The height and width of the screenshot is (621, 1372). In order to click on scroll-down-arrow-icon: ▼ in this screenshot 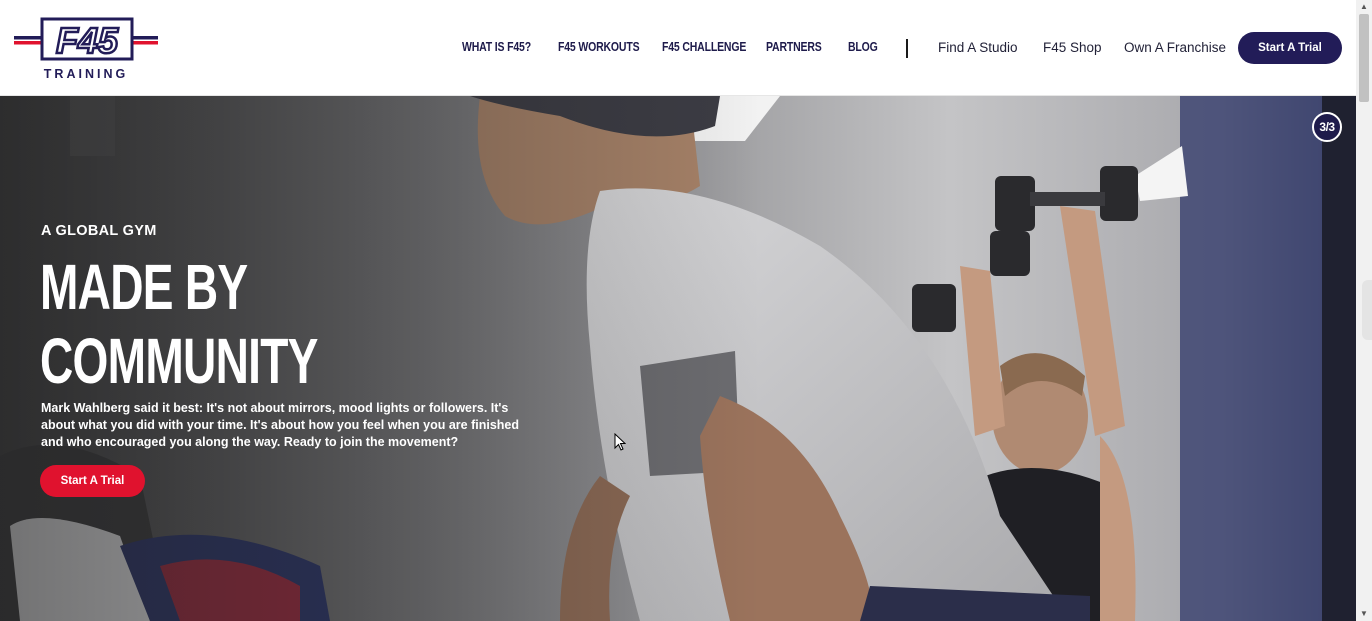, I will do `click(1364, 614)`.